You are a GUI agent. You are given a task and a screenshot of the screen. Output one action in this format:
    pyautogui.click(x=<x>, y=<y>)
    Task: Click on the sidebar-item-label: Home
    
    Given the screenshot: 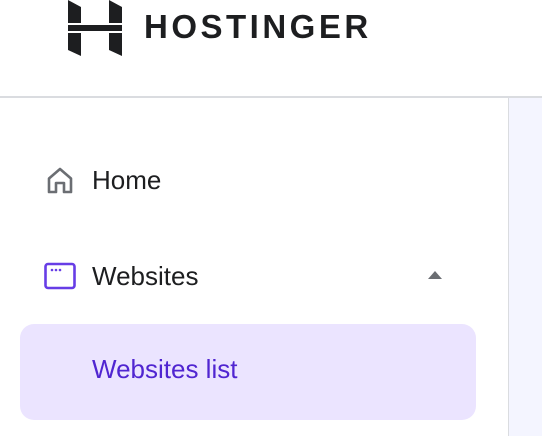 What is the action you would take?
    pyautogui.click(x=127, y=180)
    